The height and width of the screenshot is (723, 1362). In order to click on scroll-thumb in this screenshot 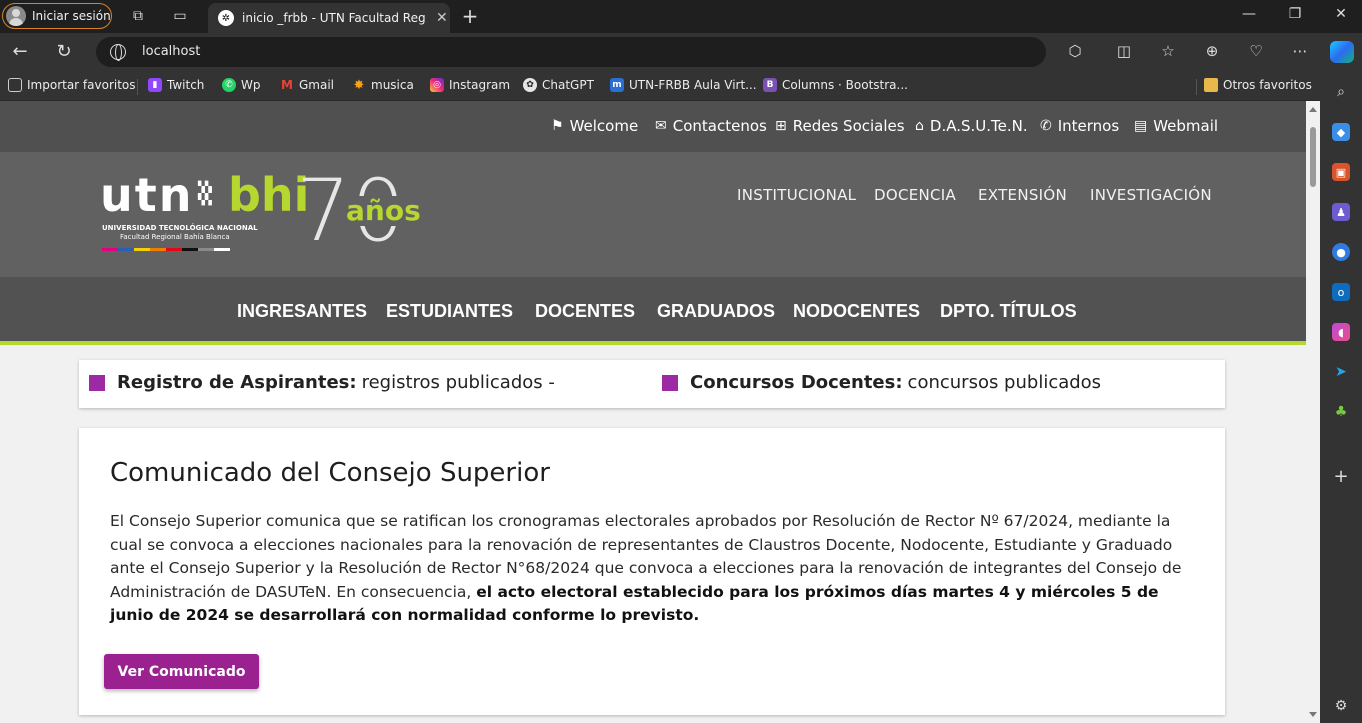, I will do `click(1313, 157)`.